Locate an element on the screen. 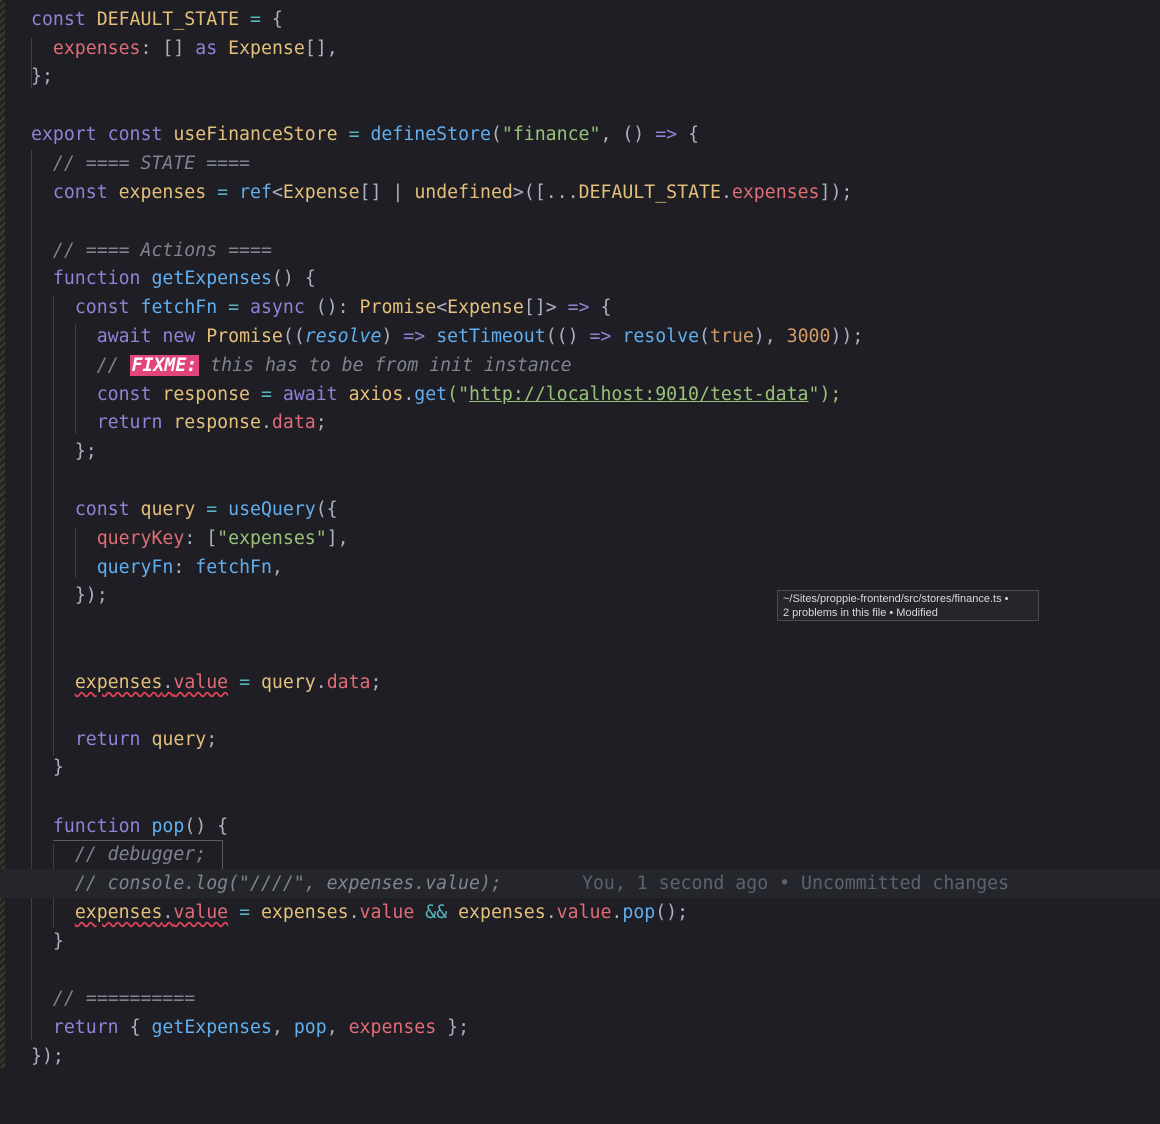 This screenshot has width=1160, height=1124. token: | is located at coordinates (398, 192).